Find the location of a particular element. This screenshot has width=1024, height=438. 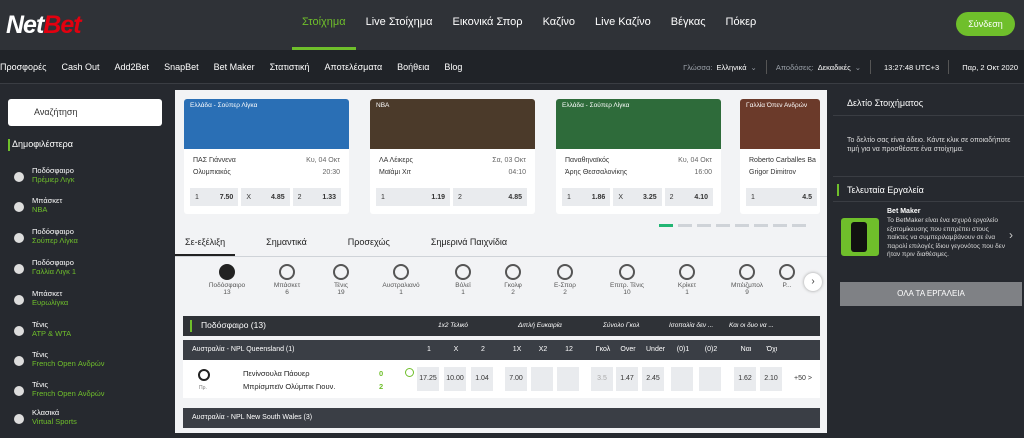

nav-item-live: Live Στοίχημα is located at coordinates (399, 25).